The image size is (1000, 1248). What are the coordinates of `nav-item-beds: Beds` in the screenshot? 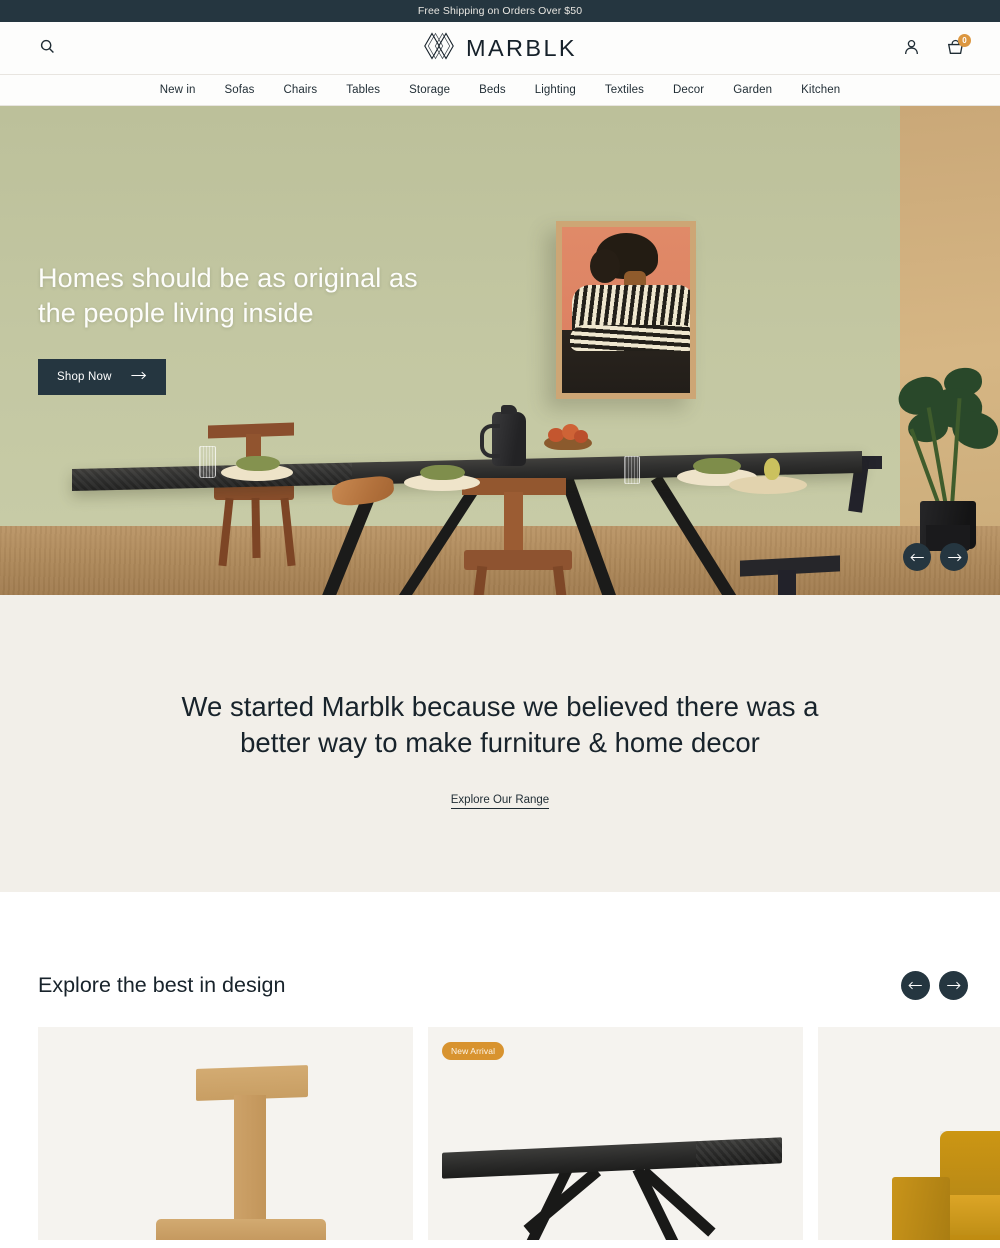 It's located at (493, 90).